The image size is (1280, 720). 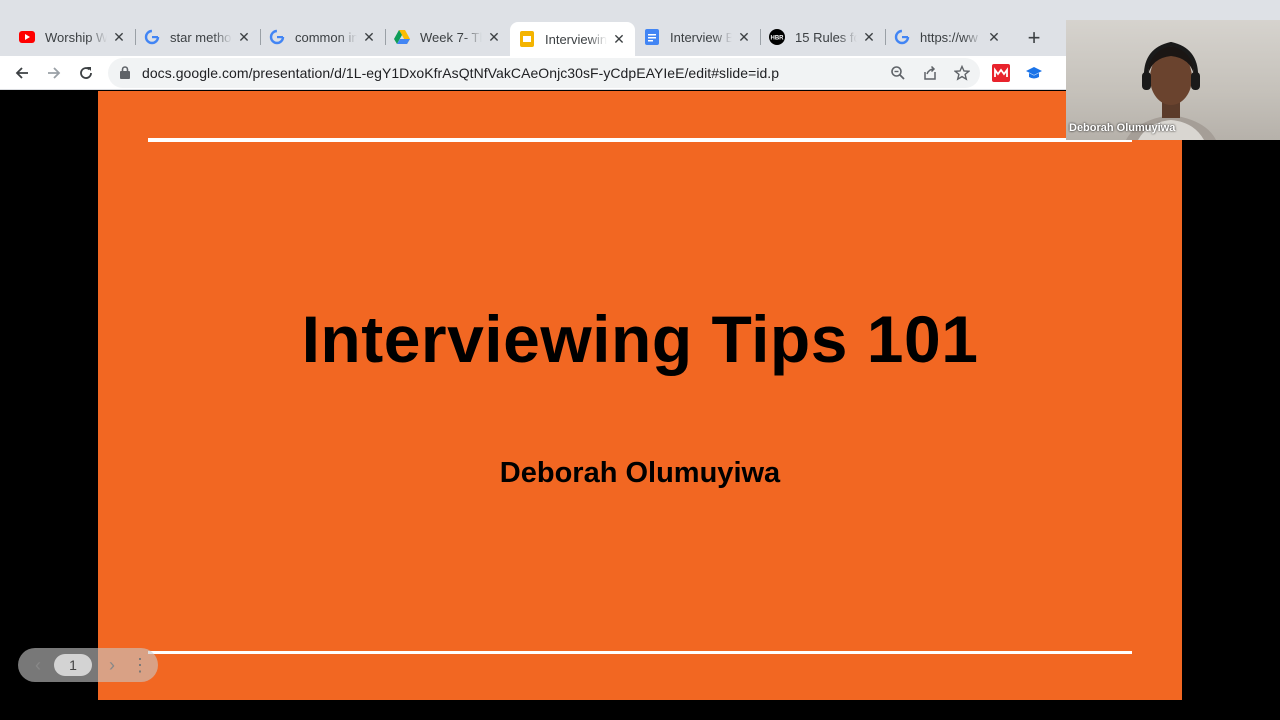 I want to click on slide-navigation: ‹ 1 › ⋮, so click(x=88, y=665).